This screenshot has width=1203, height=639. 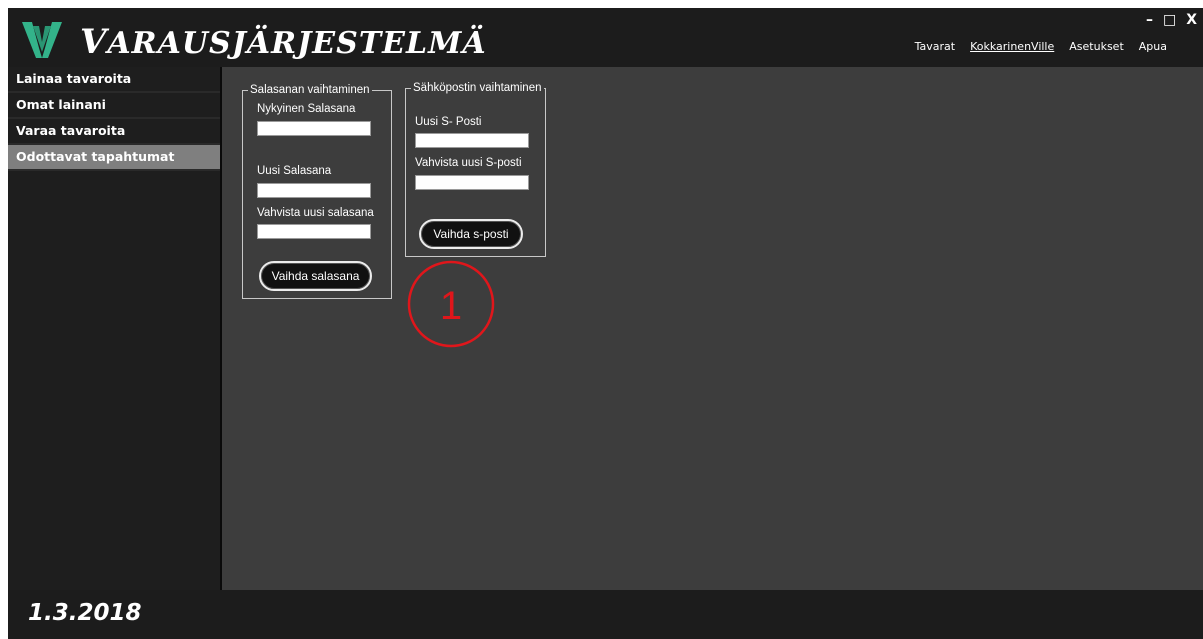 What do you see at coordinates (471, 234) in the screenshot?
I see `change-email-button: Vaihda s-posti` at bounding box center [471, 234].